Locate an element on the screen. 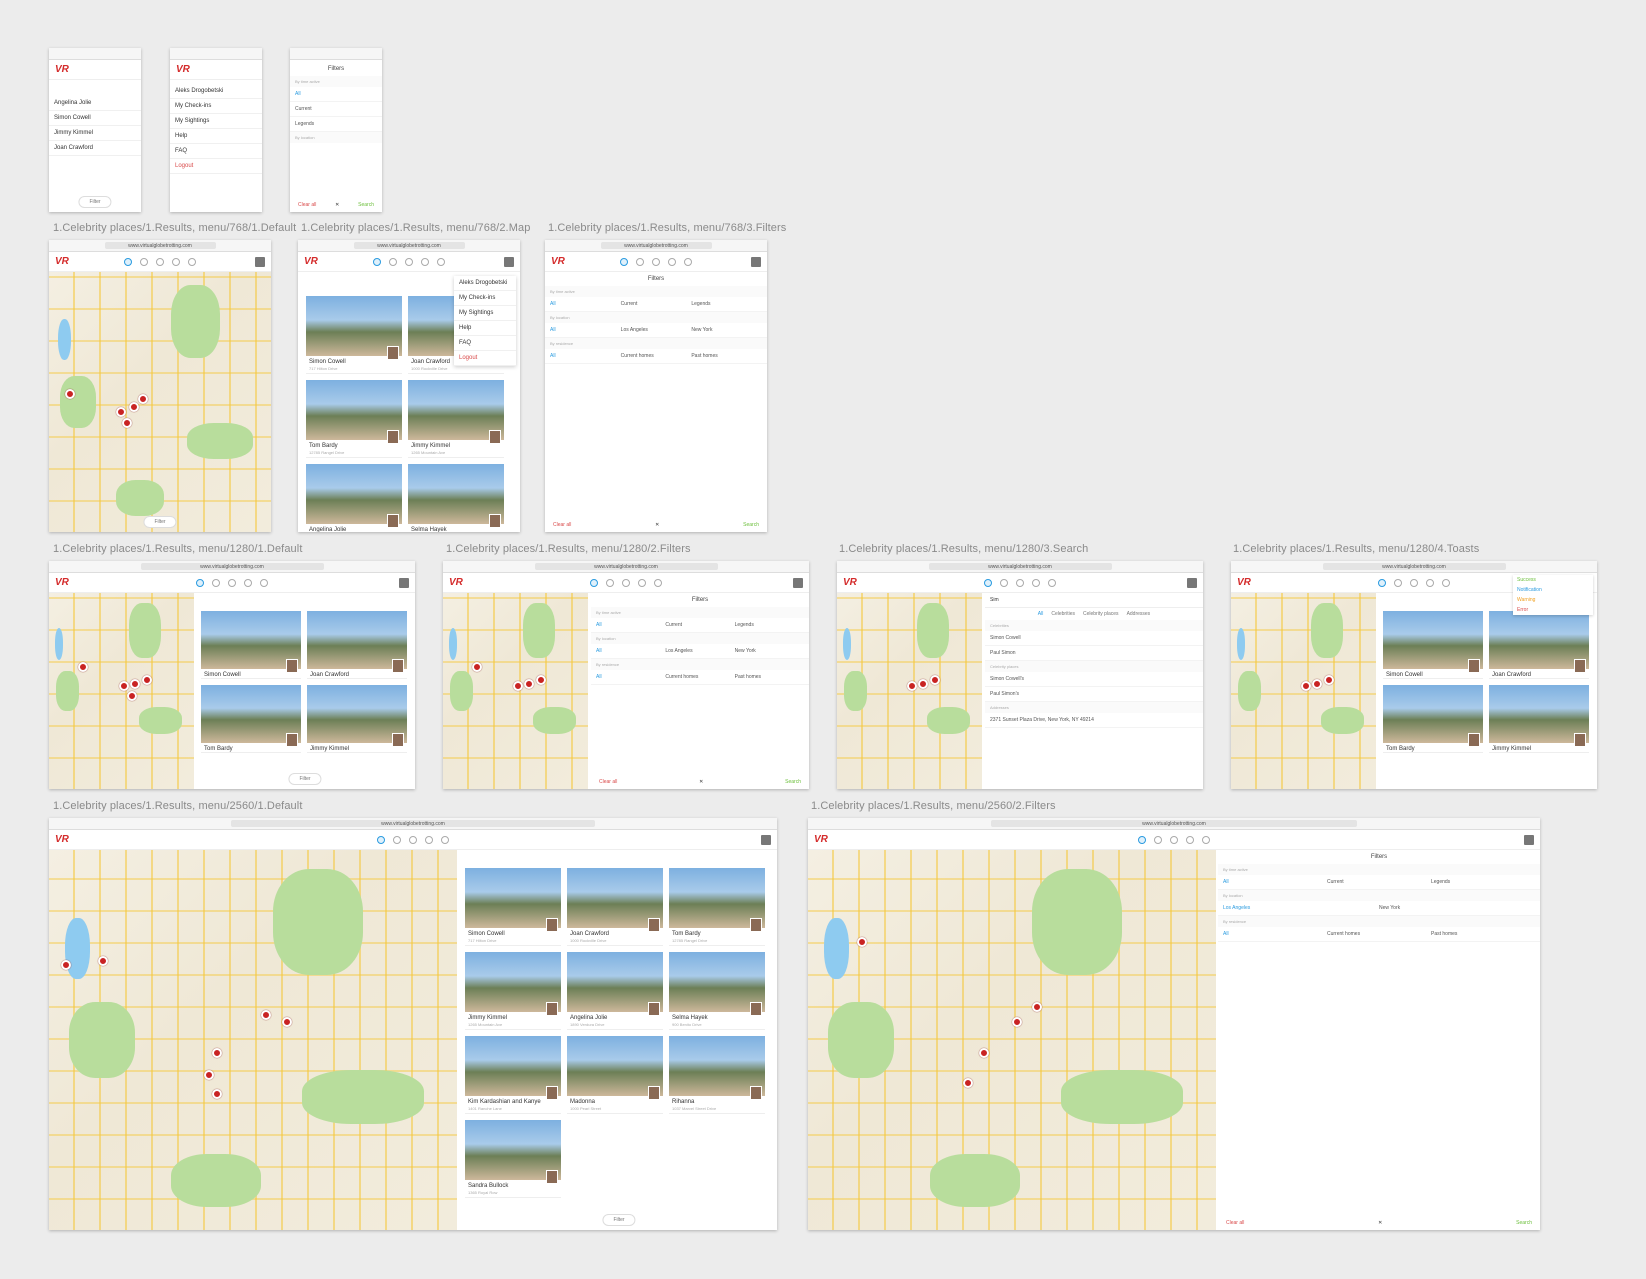  list-item: Jimmy Kimmel is located at coordinates (95, 133).